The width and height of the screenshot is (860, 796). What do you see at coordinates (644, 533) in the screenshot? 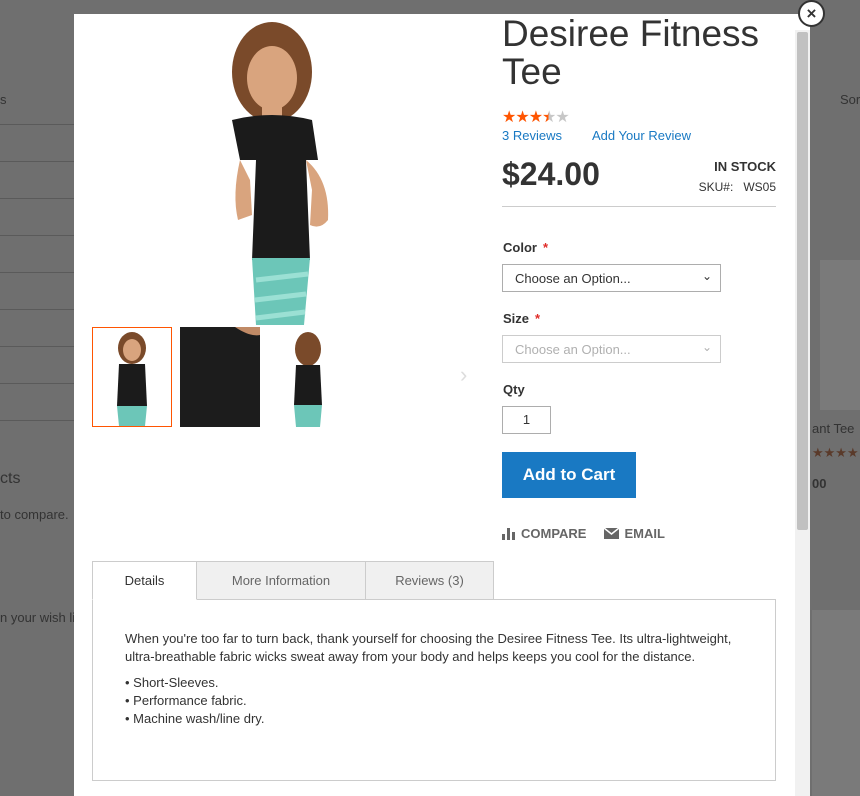
I see `email-label: EMAIL` at bounding box center [644, 533].